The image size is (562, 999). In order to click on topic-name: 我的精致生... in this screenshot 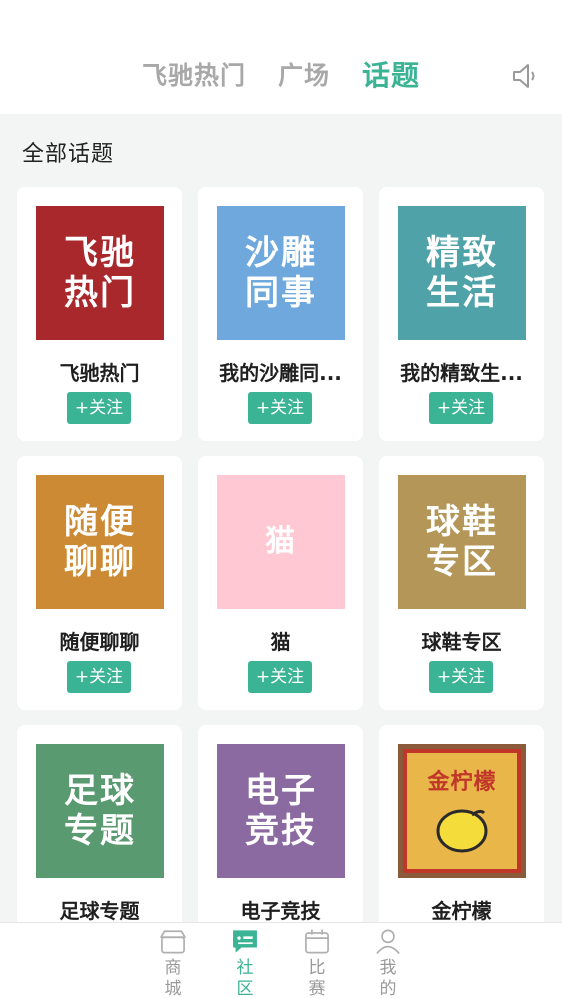, I will do `click(461, 373)`.